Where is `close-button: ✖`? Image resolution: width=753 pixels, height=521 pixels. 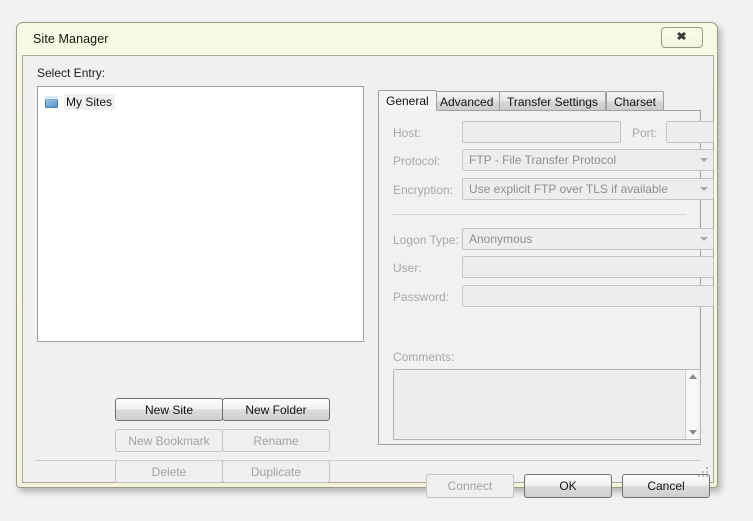
close-button: ✖ is located at coordinates (682, 37).